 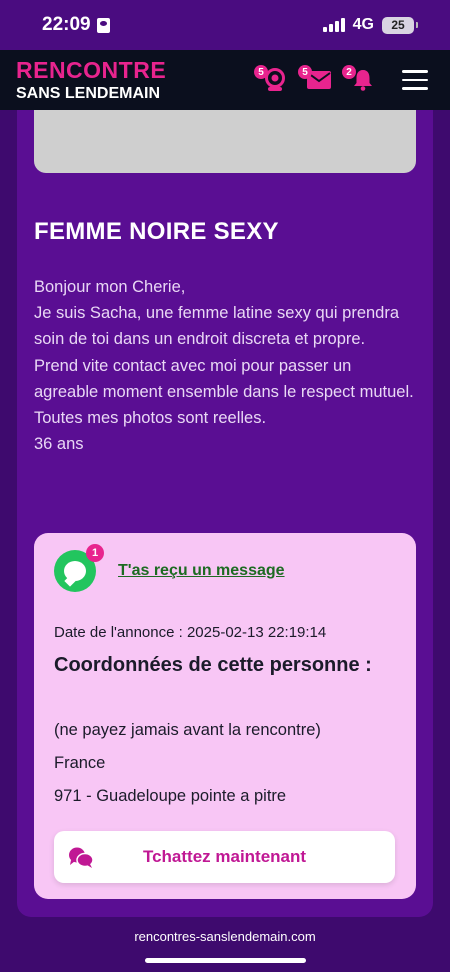 I want to click on contact-title: Coordonnées de cette personne :, so click(x=213, y=665).